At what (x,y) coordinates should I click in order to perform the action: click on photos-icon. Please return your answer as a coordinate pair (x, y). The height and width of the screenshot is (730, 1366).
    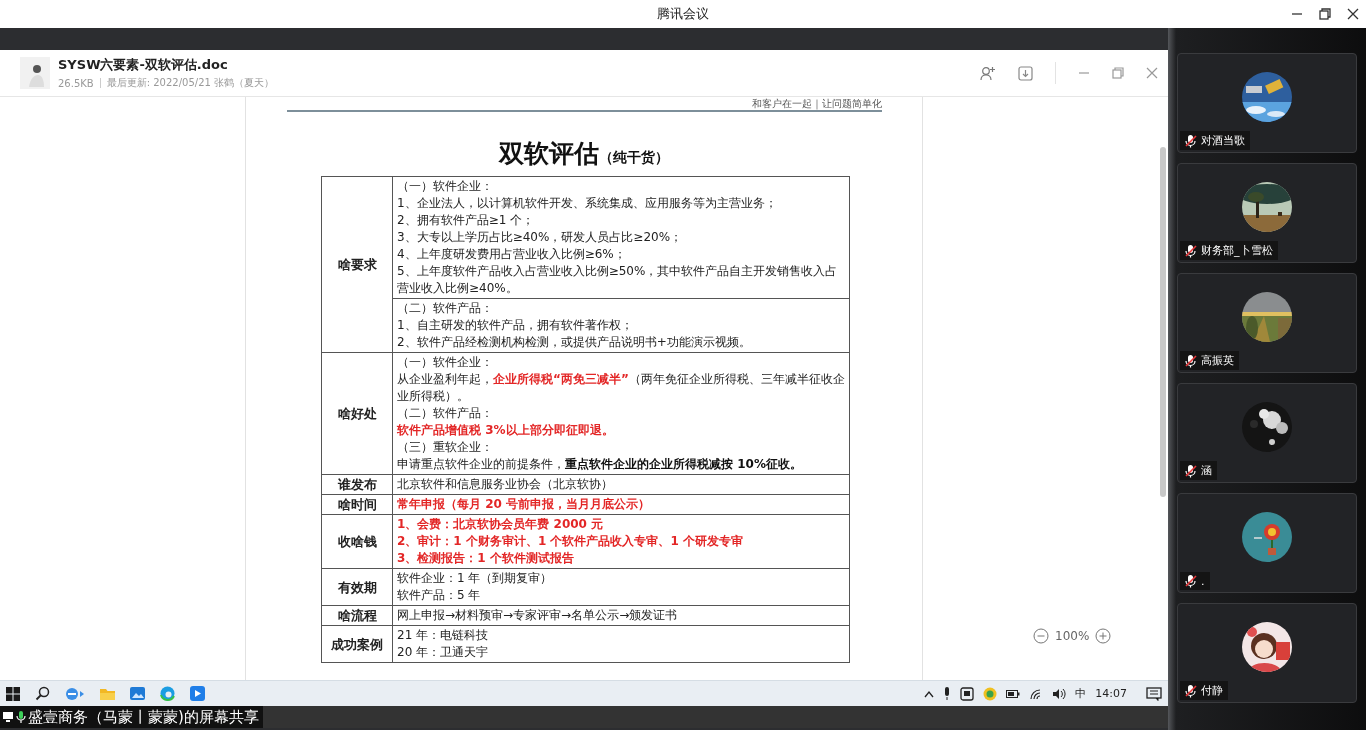
    Looking at the image, I should click on (137, 693).